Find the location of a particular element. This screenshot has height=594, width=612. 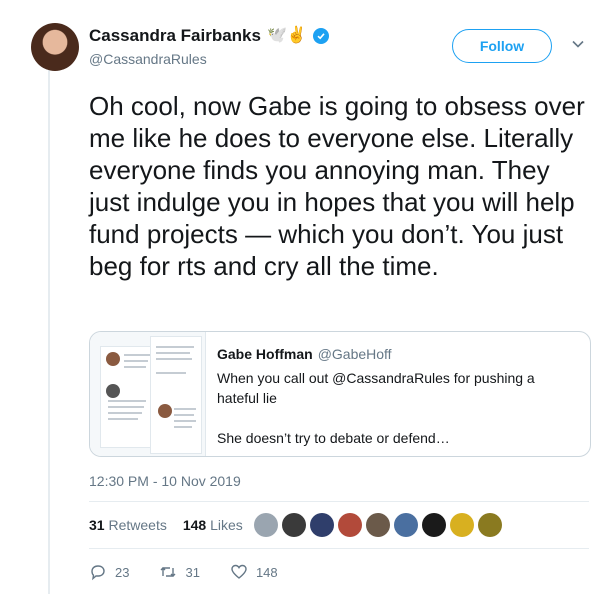

quoted-author-handle: @GabeHoff is located at coordinates (354, 354).